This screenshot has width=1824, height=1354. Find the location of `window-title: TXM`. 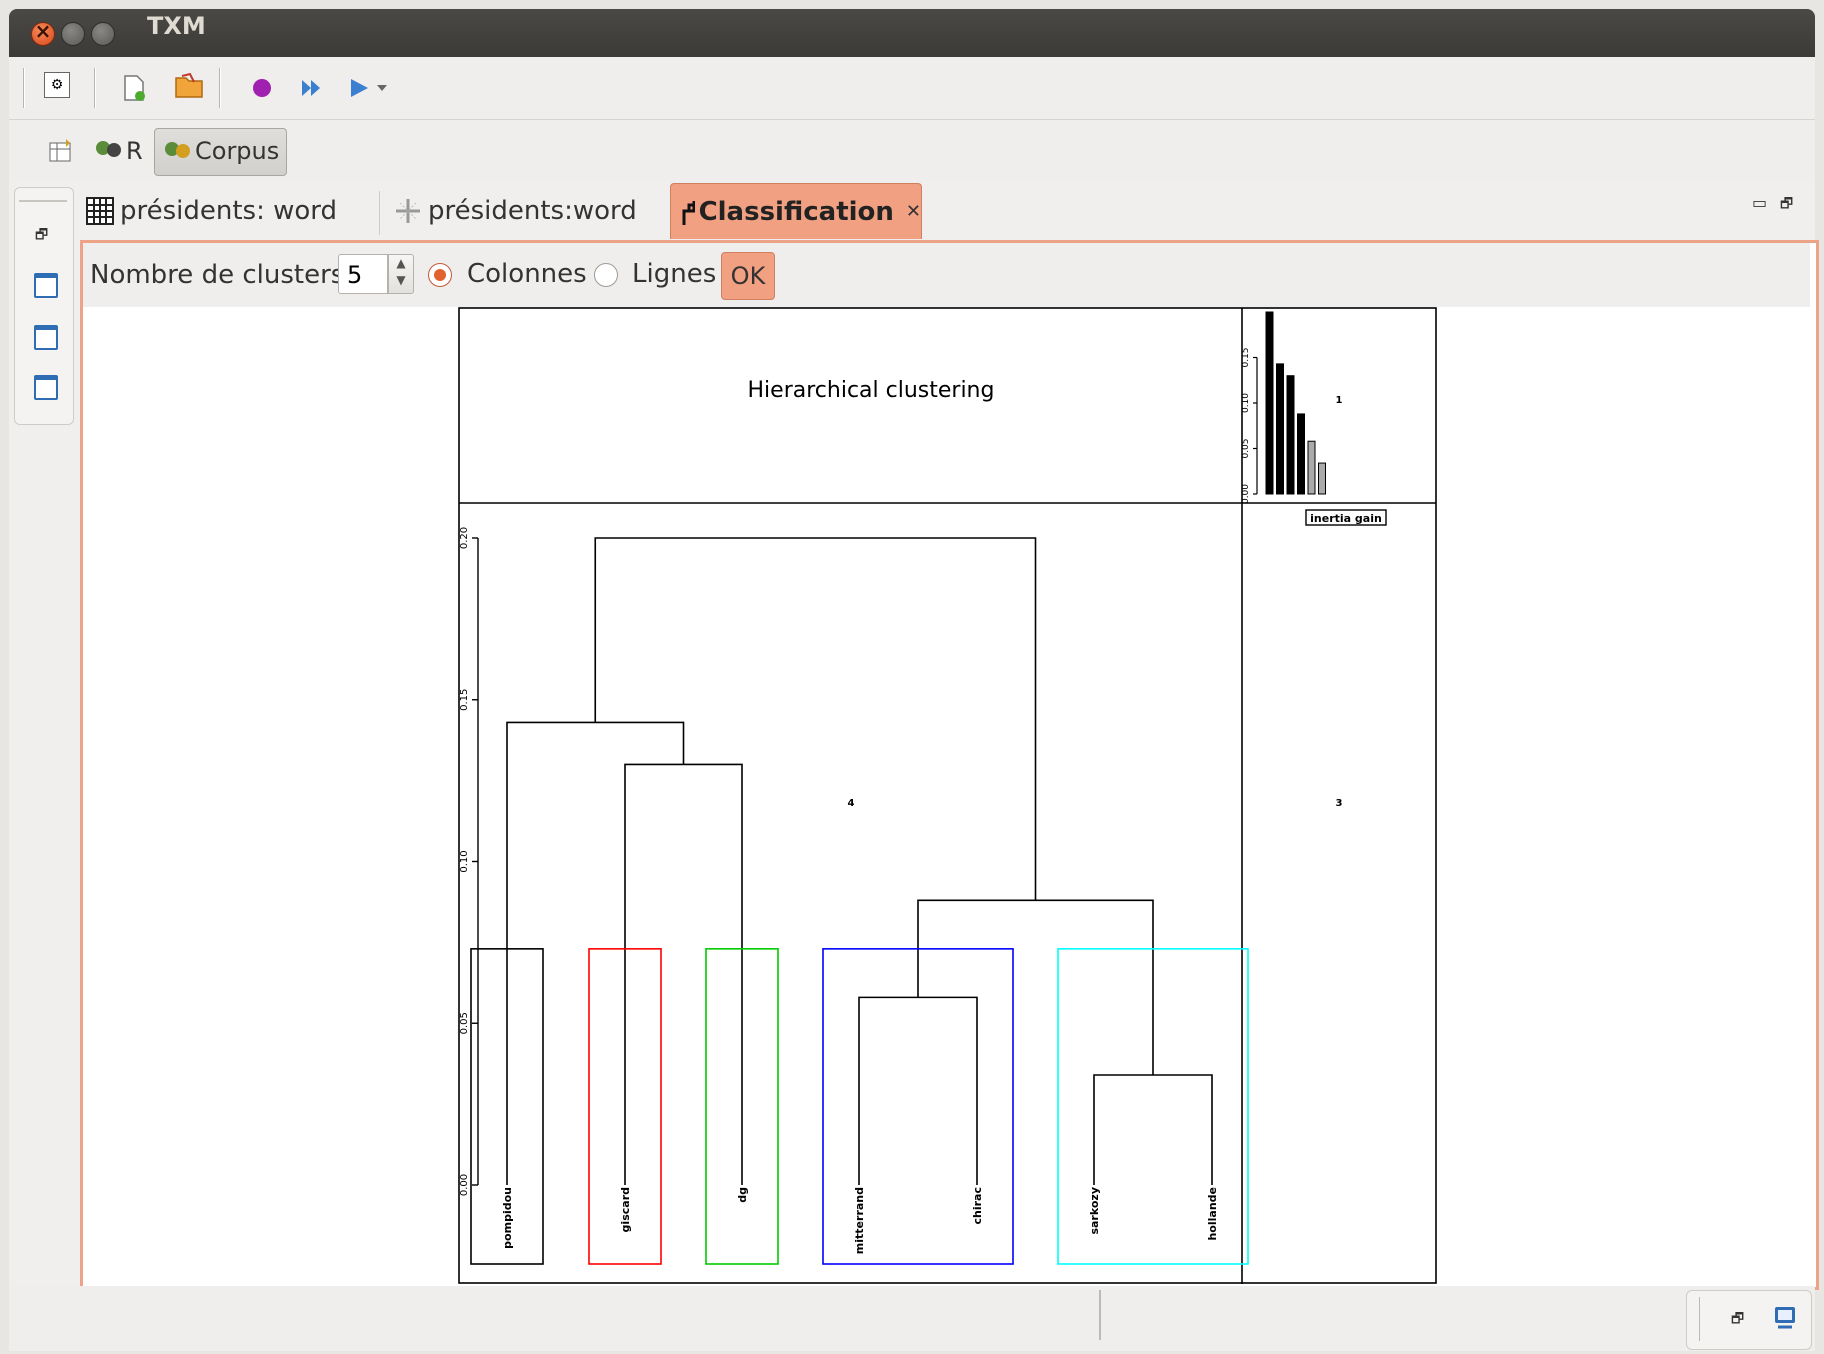

window-title: TXM is located at coordinates (176, 26).